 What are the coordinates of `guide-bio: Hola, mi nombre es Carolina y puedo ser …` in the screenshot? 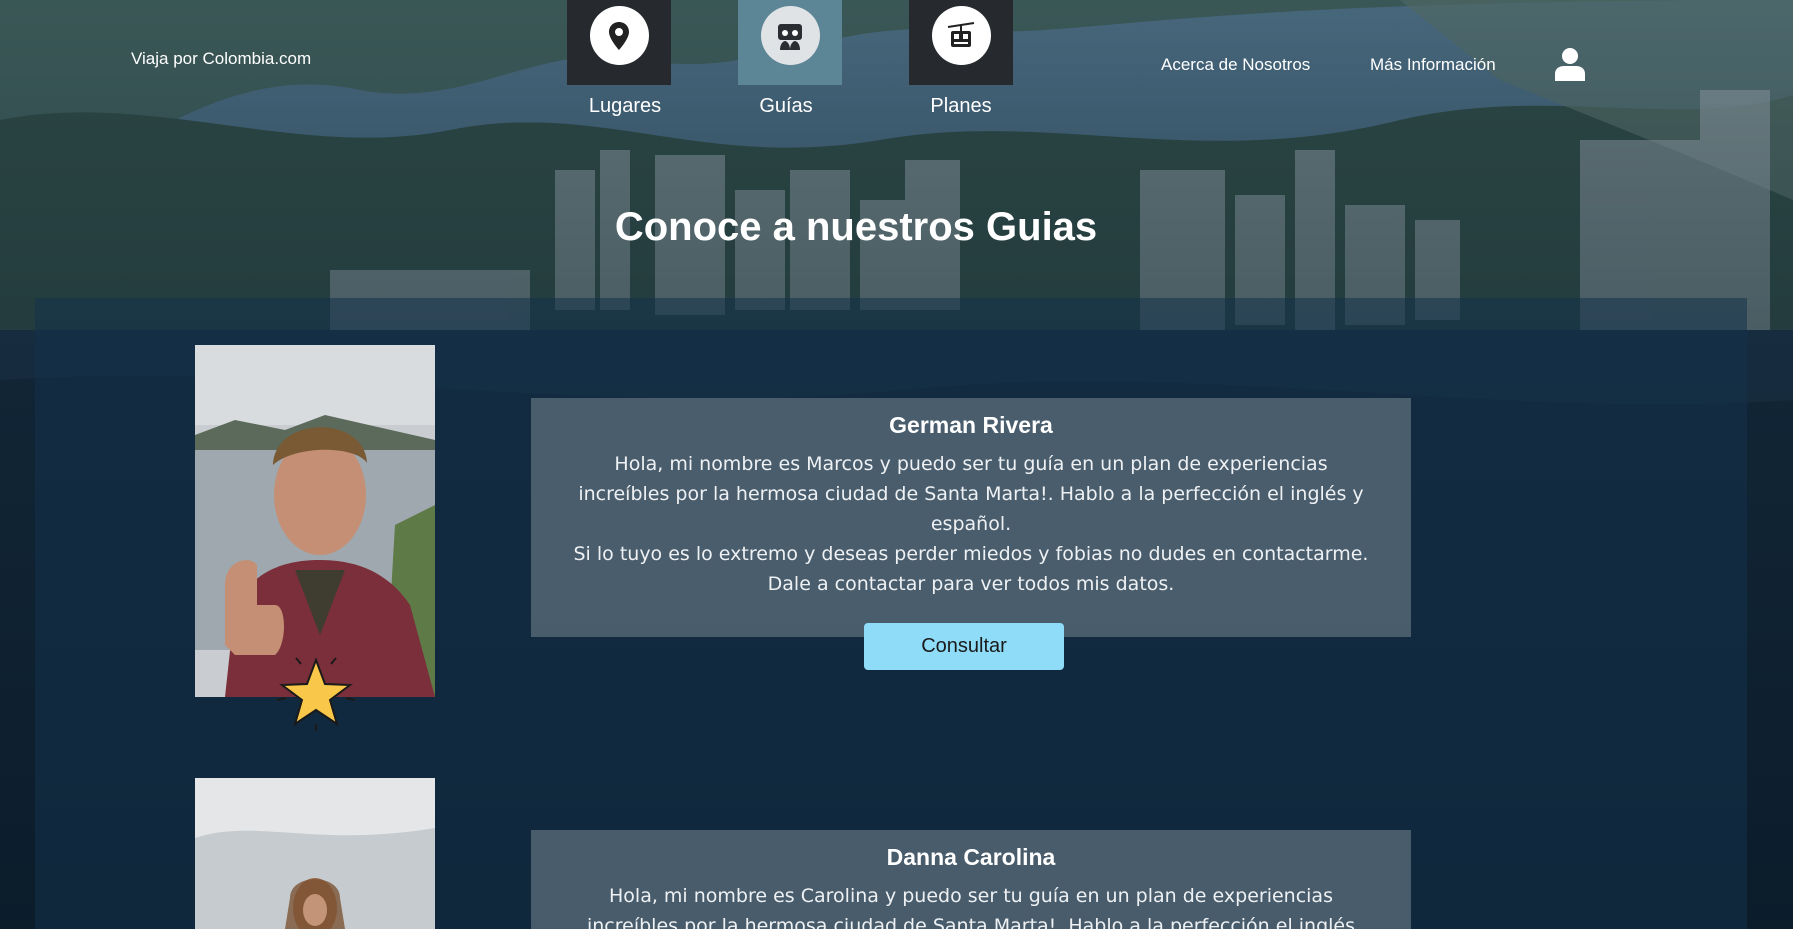 It's located at (971, 905).